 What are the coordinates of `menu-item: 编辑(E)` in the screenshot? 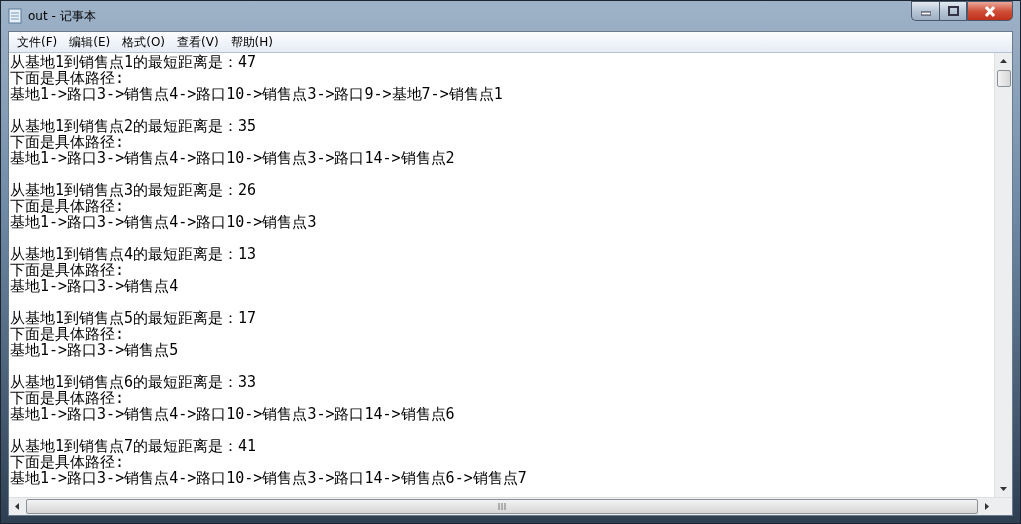 It's located at (90, 42).